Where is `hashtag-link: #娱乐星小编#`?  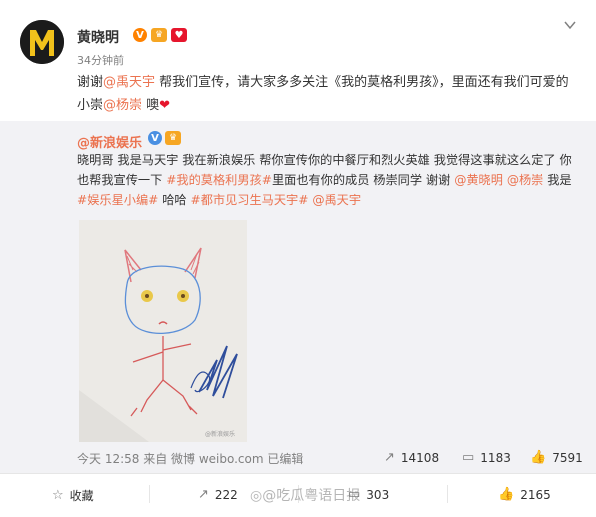
hashtag-link: #娱乐星小编# is located at coordinates (117, 200).